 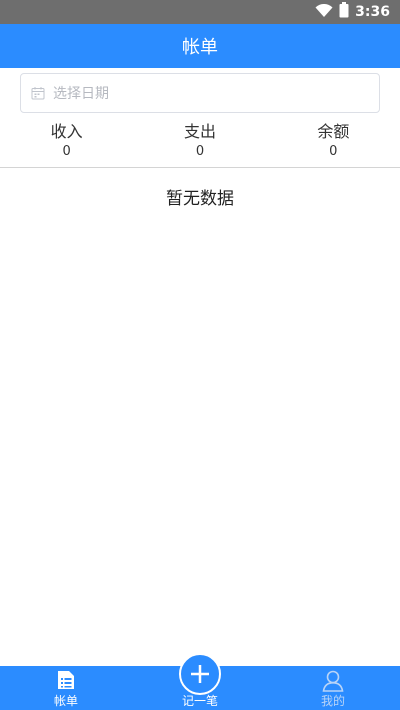 What do you see at coordinates (332, 701) in the screenshot?
I see `tab-mine-label: 我的` at bounding box center [332, 701].